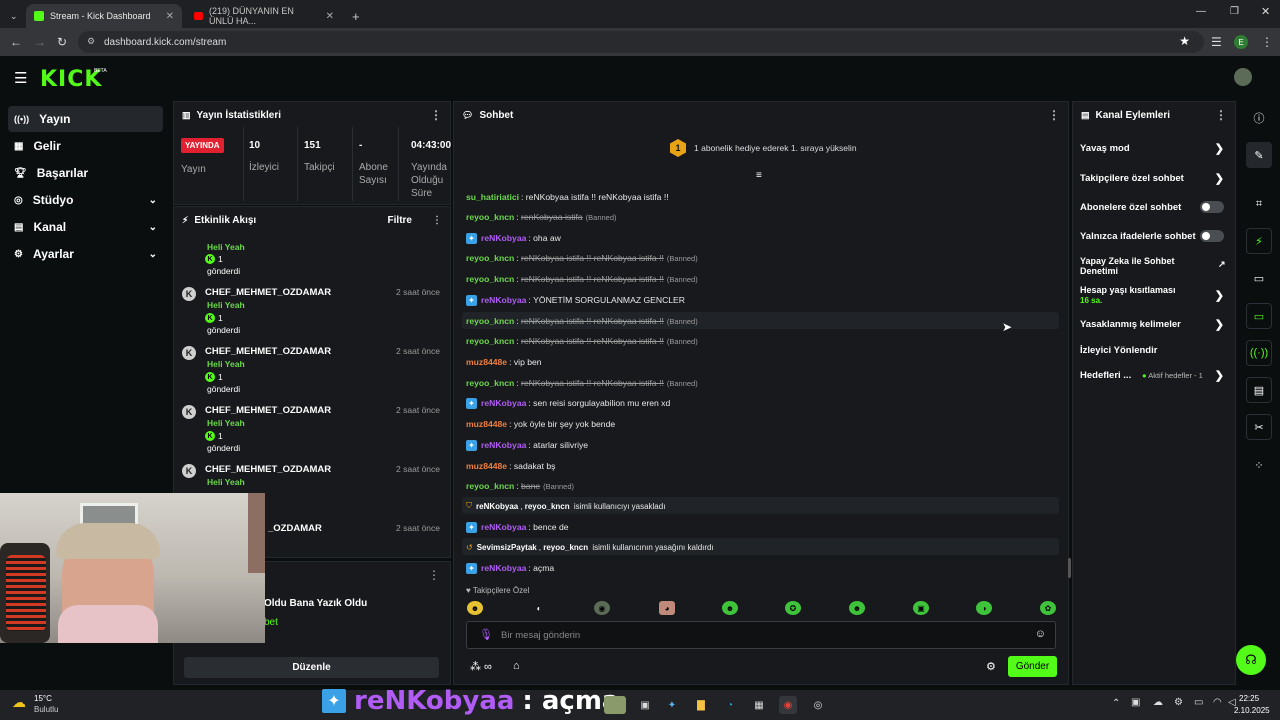  I want to click on site-info-icon: ⚙, so click(91, 41).